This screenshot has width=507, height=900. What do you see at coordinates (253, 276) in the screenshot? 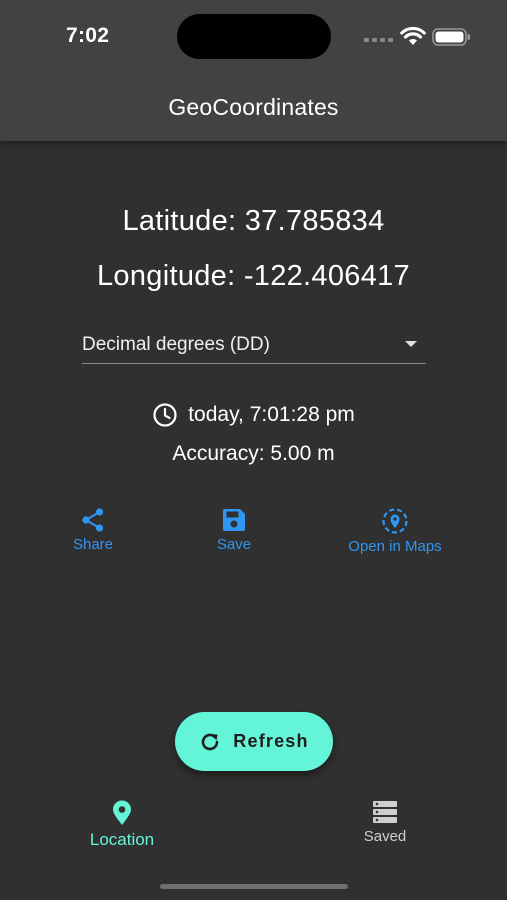
I see `longitude-value: Longitude: -122.406417` at bounding box center [253, 276].